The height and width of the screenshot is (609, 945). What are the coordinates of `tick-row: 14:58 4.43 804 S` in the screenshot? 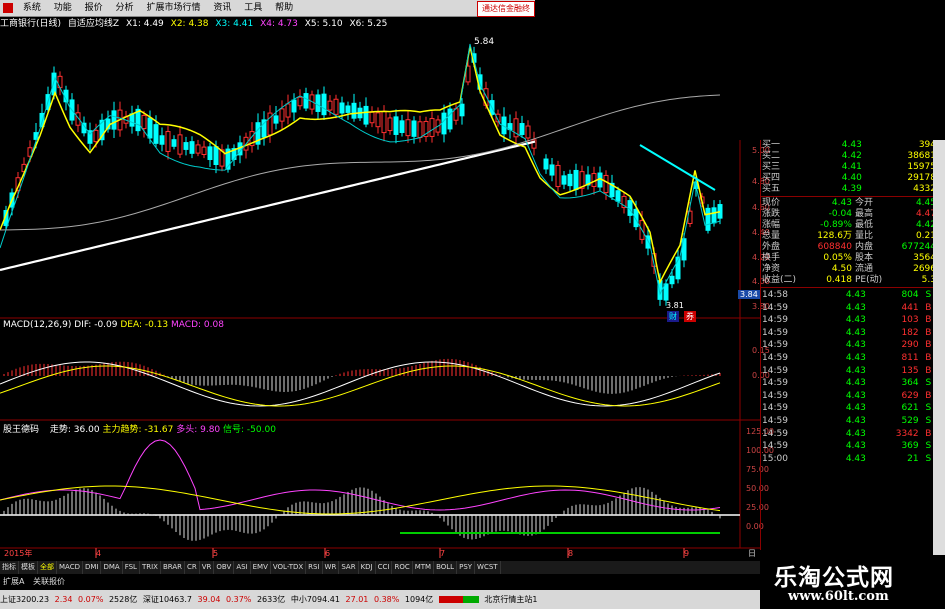 It's located at (849, 295).